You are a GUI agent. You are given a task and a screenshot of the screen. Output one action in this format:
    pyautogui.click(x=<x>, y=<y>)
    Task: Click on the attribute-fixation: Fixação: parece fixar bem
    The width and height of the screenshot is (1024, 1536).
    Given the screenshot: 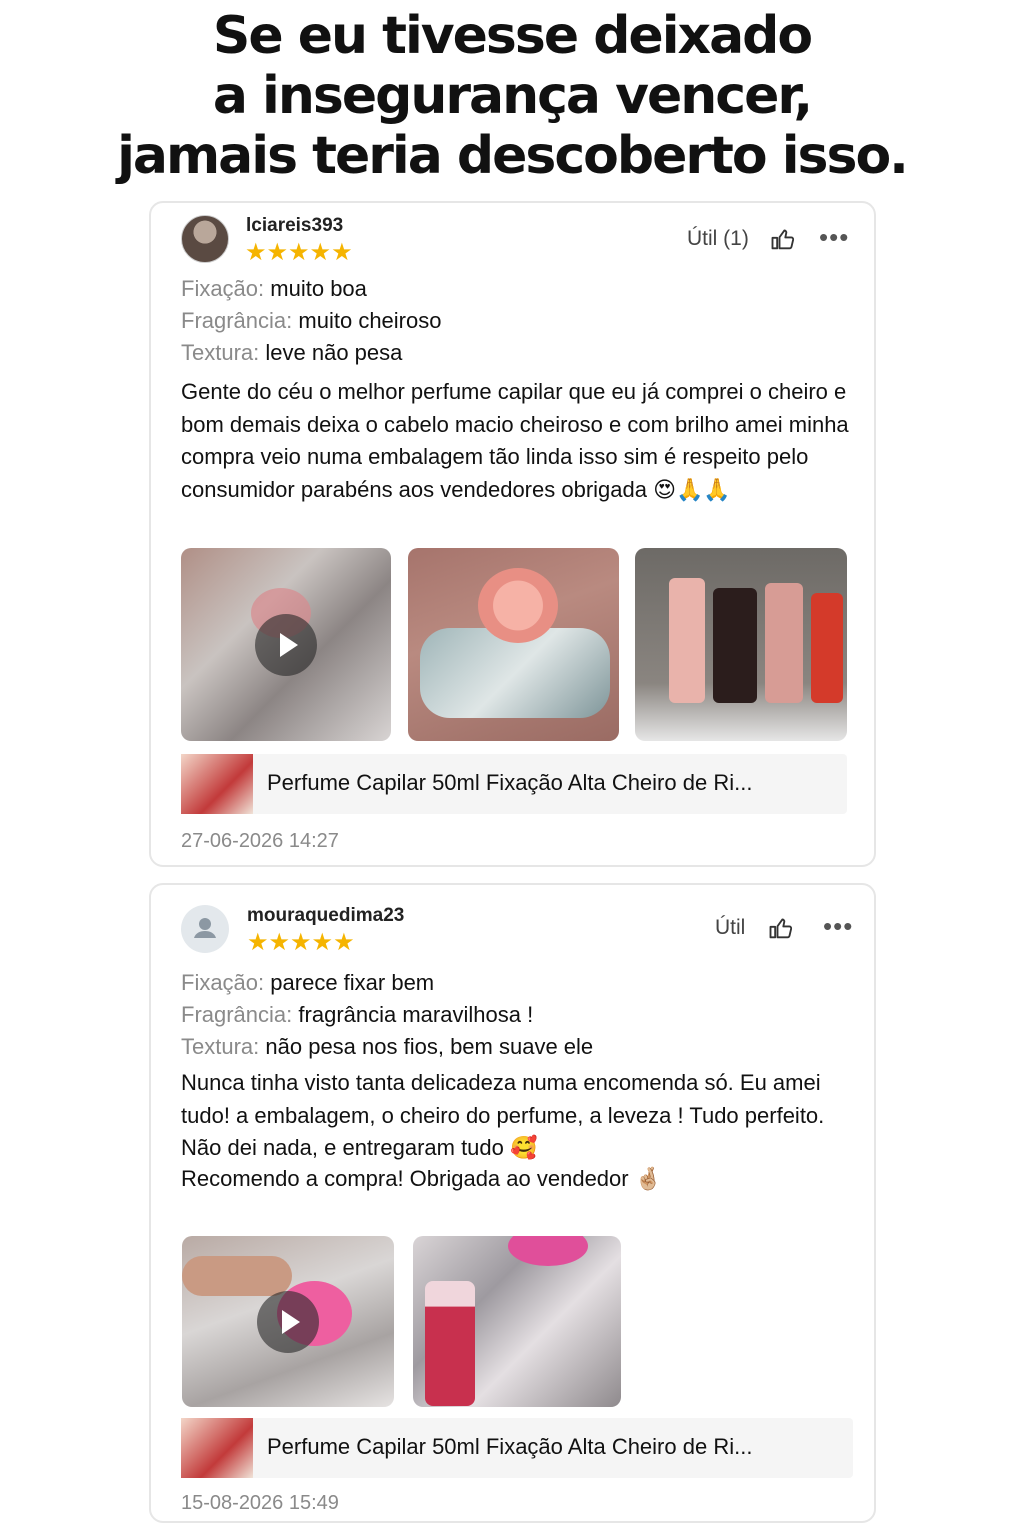 What is the action you would take?
    pyautogui.click(x=308, y=982)
    